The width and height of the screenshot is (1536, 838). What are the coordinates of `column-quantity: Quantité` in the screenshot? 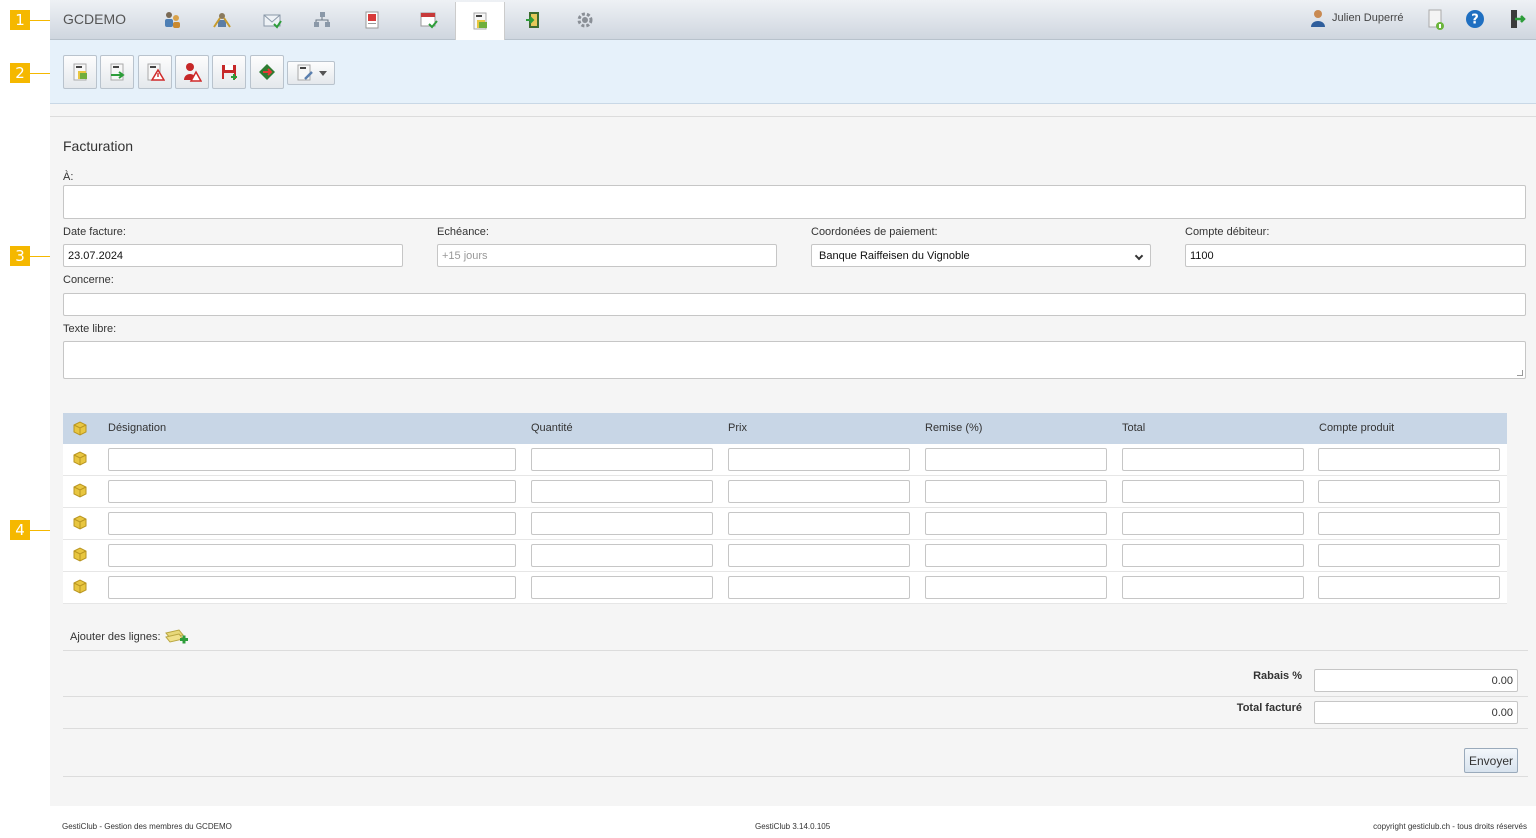 It's located at (552, 428).